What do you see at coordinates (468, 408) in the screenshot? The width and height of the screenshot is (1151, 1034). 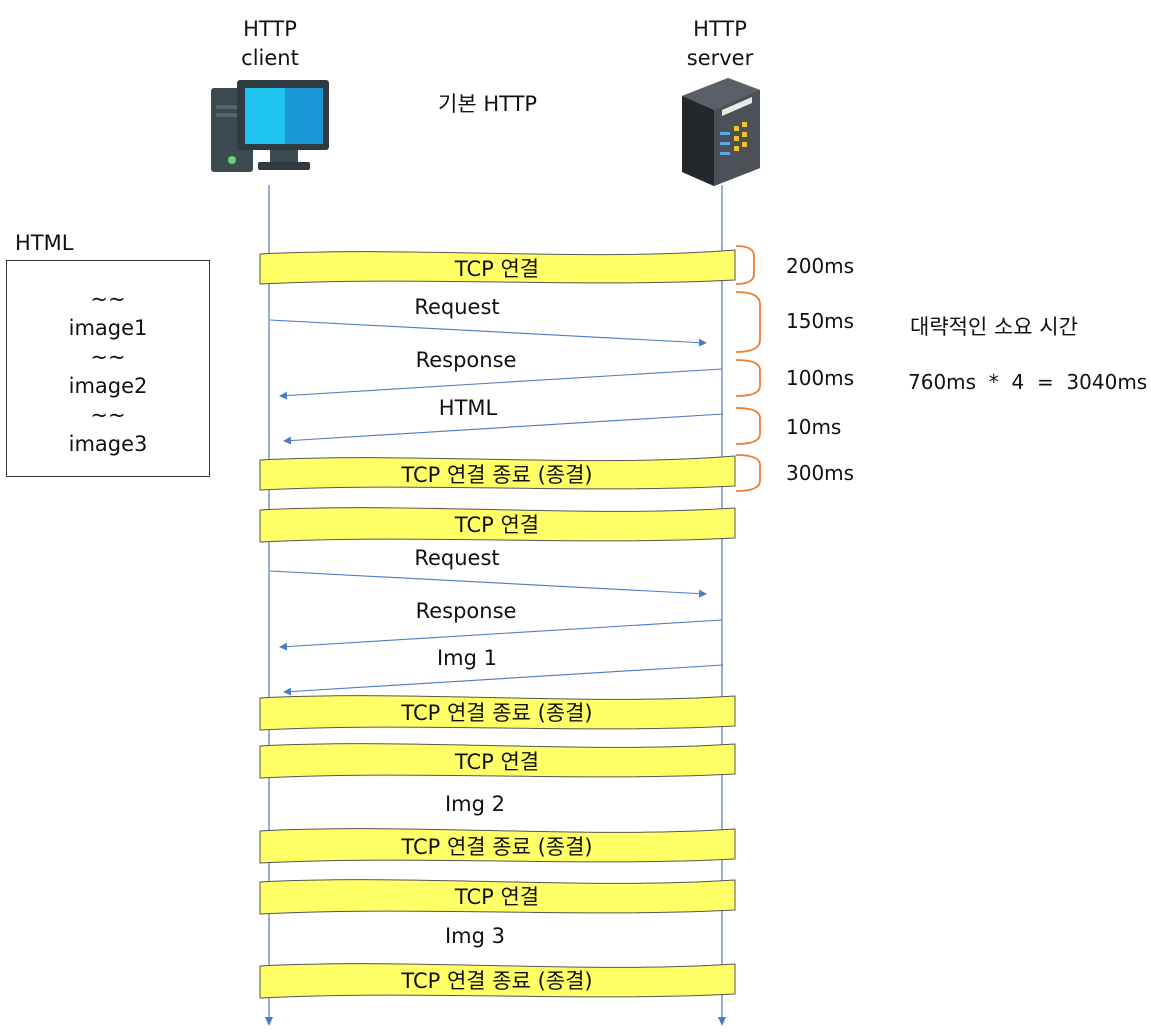 I see `html-message-label: HTML` at bounding box center [468, 408].